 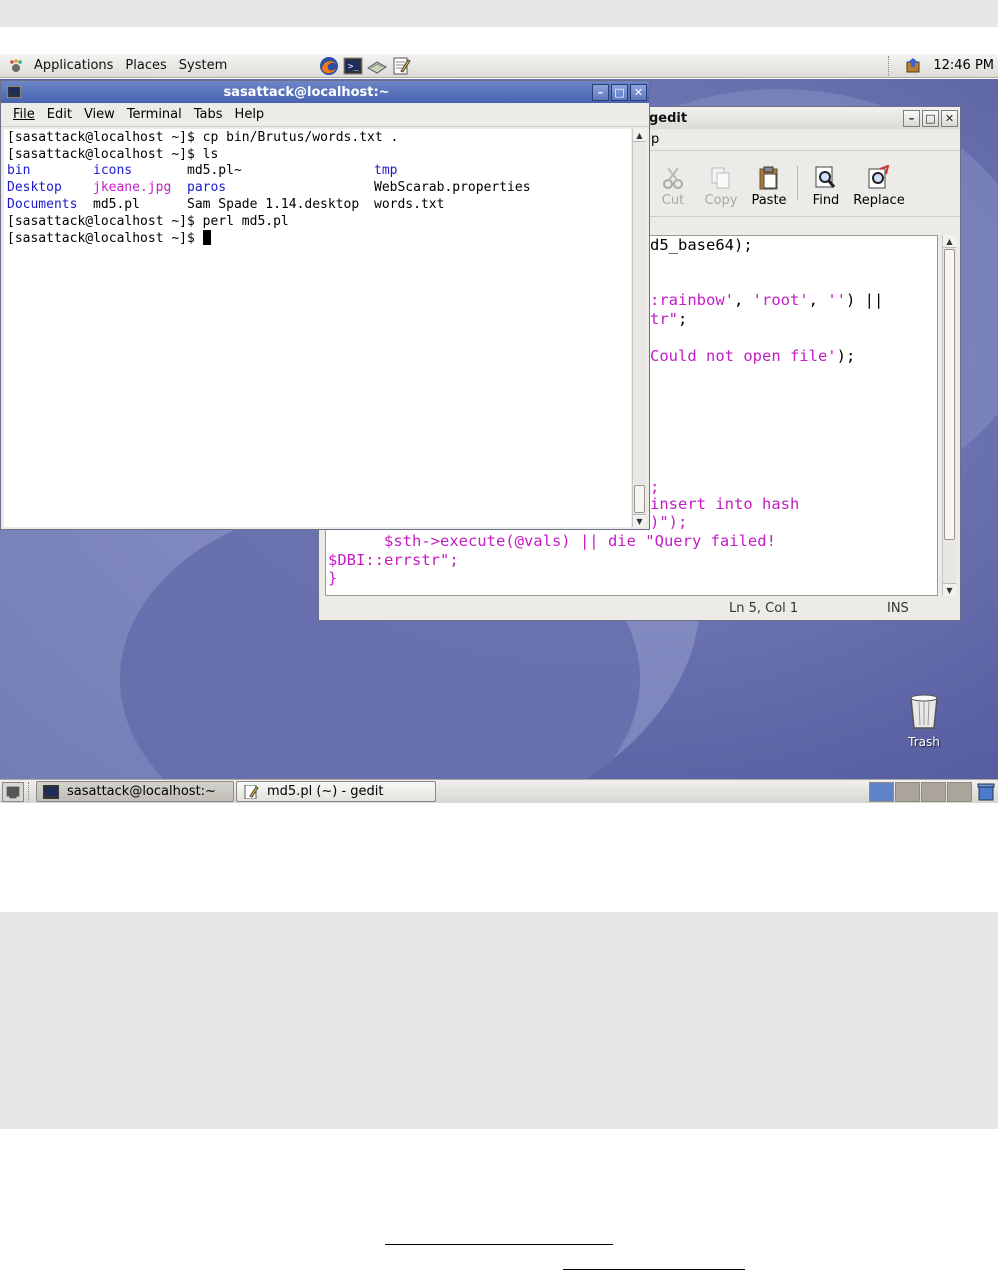 What do you see at coordinates (673, 200) in the screenshot?
I see `cut-label: Cut` at bounding box center [673, 200].